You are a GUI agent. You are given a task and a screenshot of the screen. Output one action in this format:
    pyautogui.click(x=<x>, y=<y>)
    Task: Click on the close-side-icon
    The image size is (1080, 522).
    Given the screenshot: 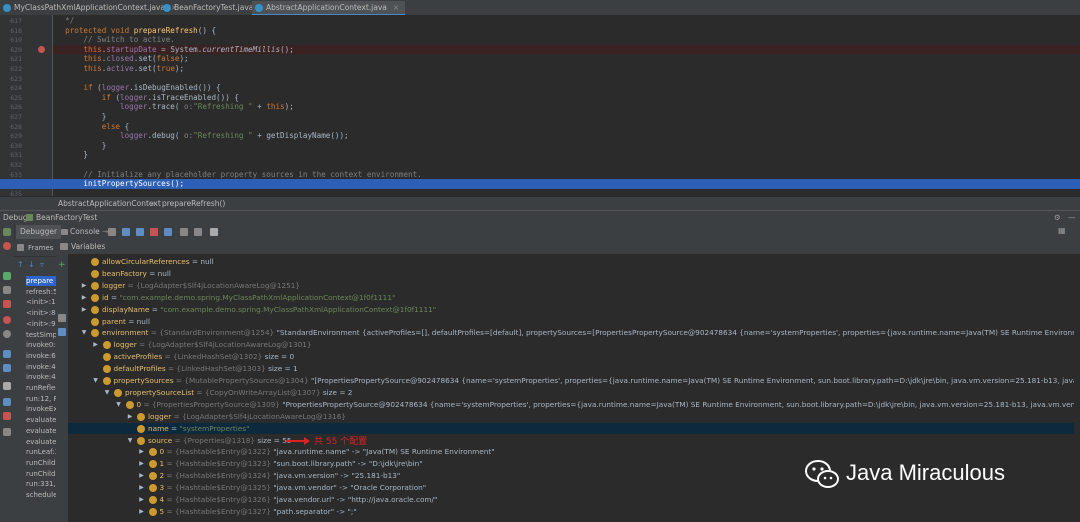 What is the action you would take?
    pyautogui.click(x=7, y=416)
    